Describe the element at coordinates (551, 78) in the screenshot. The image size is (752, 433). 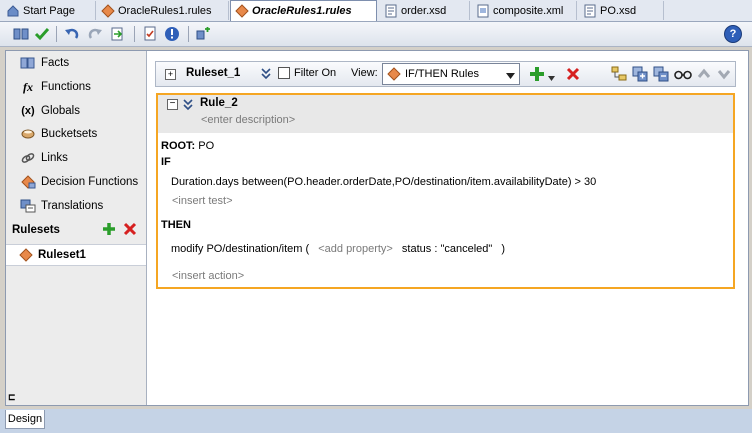
I see `add-menu-dropdown-icon` at that location.